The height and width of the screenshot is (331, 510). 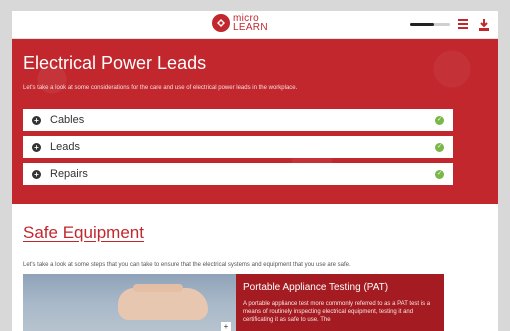 I want to click on logo-wordmark: micro LEARN, so click(x=250, y=23).